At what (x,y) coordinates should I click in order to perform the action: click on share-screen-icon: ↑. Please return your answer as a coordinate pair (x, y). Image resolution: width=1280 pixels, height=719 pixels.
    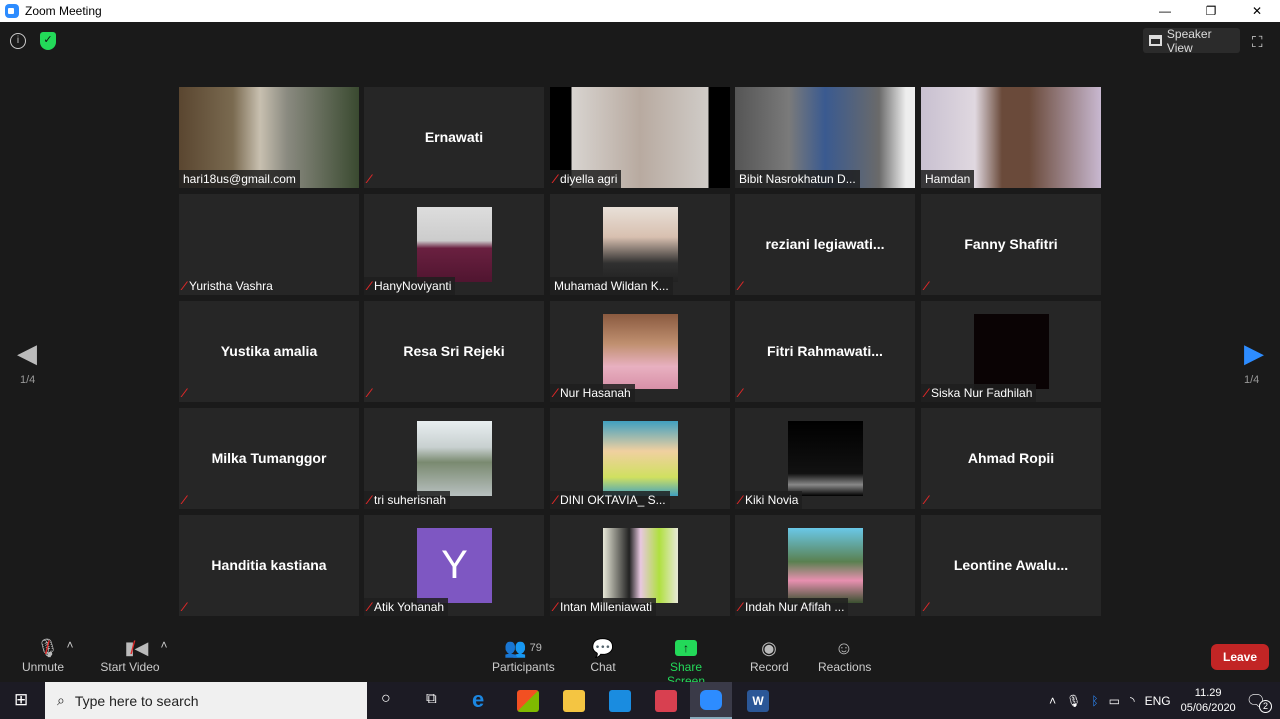
    Looking at the image, I should click on (686, 648).